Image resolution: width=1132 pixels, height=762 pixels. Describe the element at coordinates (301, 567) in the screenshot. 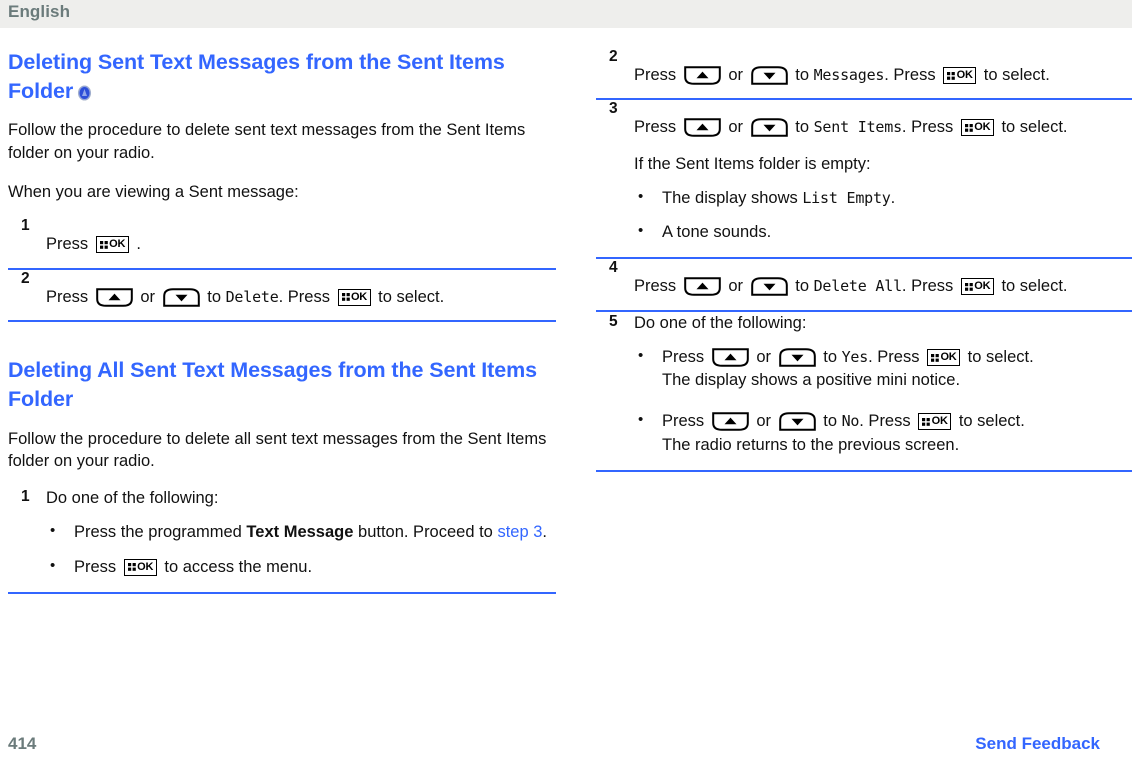

I see `list-item: Press OK to access the menu.` at that location.